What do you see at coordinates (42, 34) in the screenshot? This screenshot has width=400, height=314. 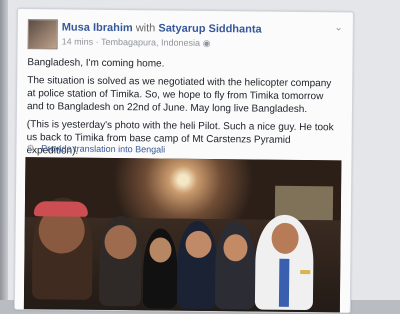 I see `author-avatar` at bounding box center [42, 34].